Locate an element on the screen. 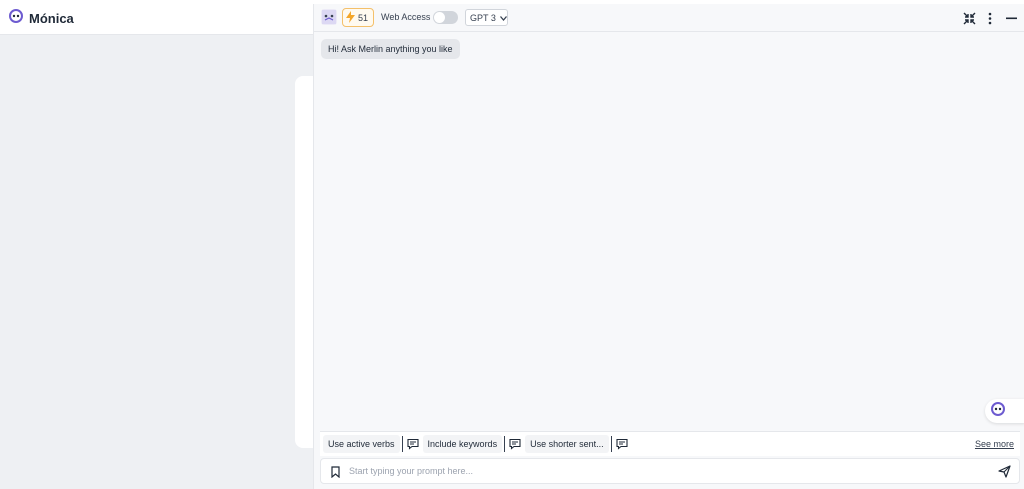 Image resolution: width=1024 pixels, height=489 pixels. user-avatar is located at coordinates (329, 17).